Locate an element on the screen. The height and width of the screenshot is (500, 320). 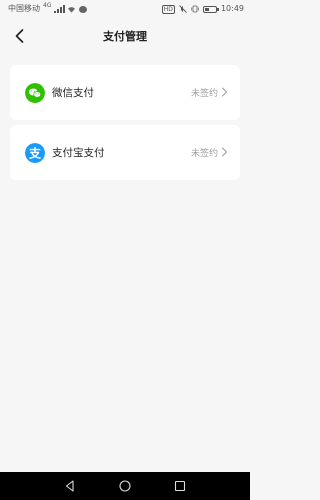
alipay-status: 未签约 is located at coordinates (204, 154).